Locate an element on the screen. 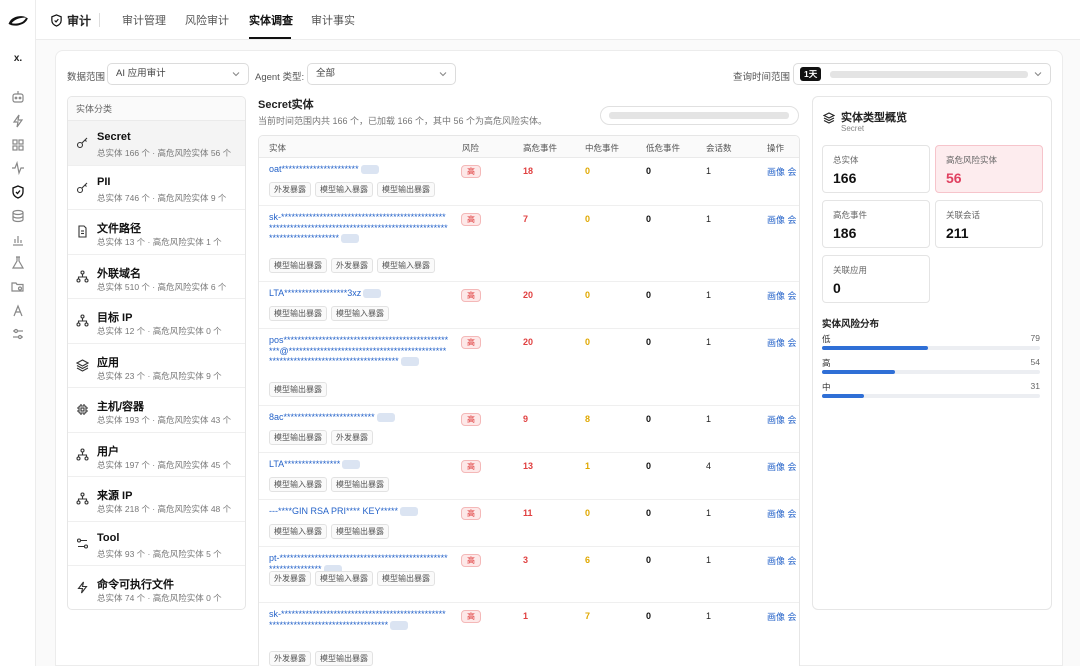 This screenshot has height=666, width=1080. entity-search-input is located at coordinates (699, 115).